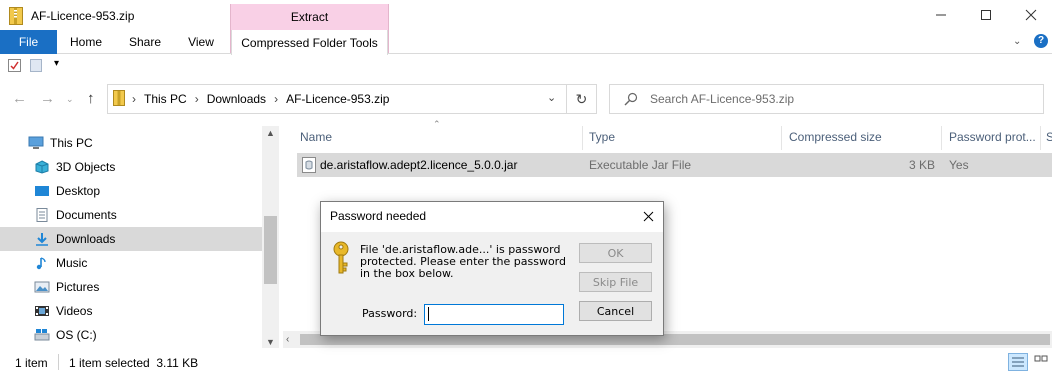  Describe the element at coordinates (270, 133) in the screenshot. I see `scroll-up-icon: ▲` at that location.